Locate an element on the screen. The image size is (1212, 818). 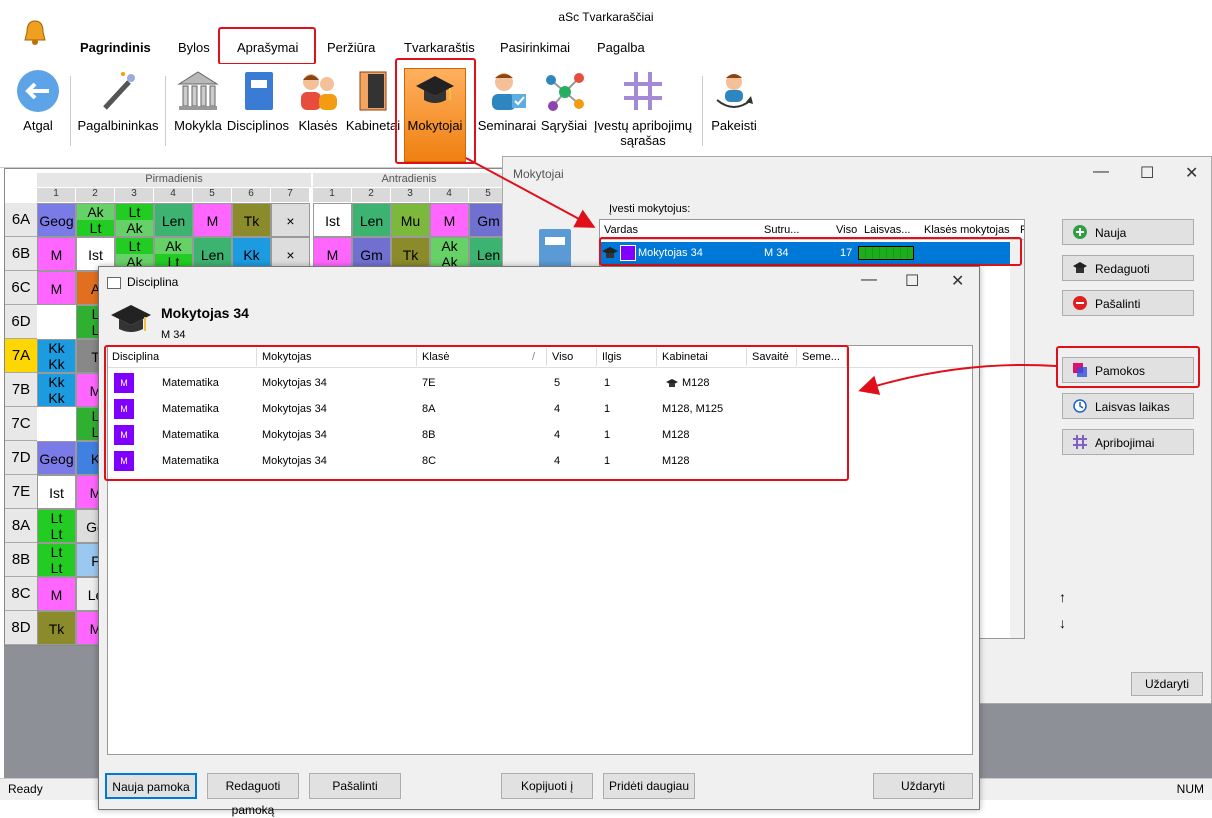
row-label: 7D is located at coordinates (21, 458).